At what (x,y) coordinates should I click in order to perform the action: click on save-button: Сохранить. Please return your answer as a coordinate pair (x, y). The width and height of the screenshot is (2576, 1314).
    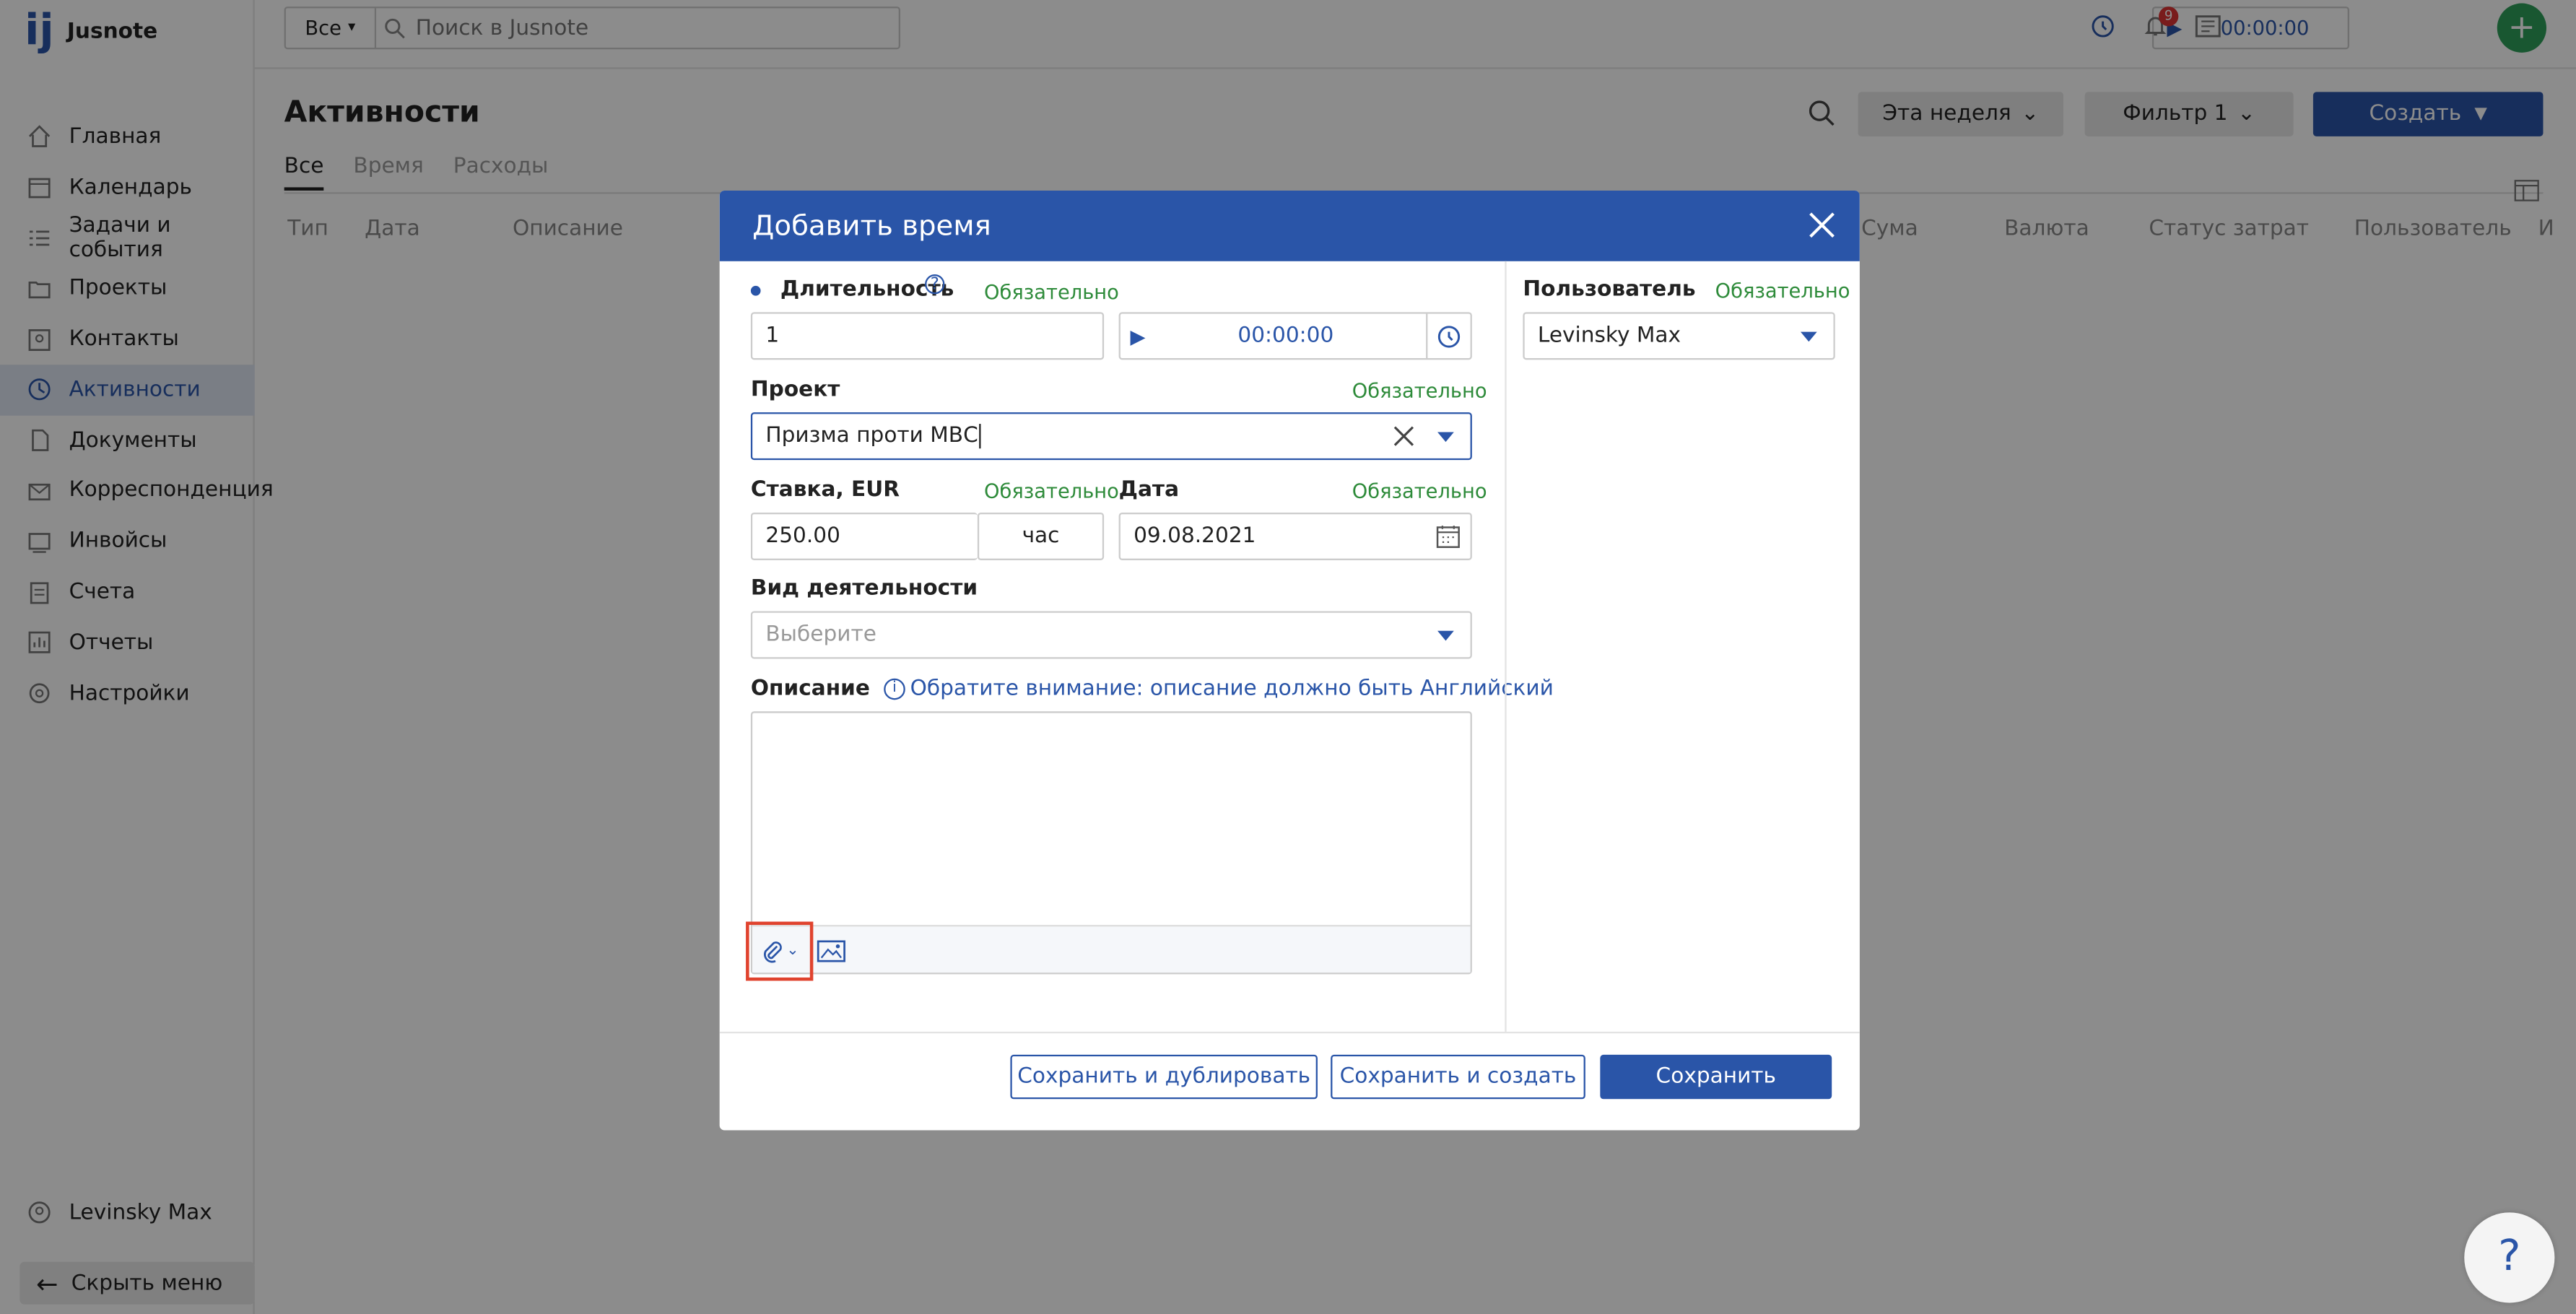
    Looking at the image, I should click on (1716, 1077).